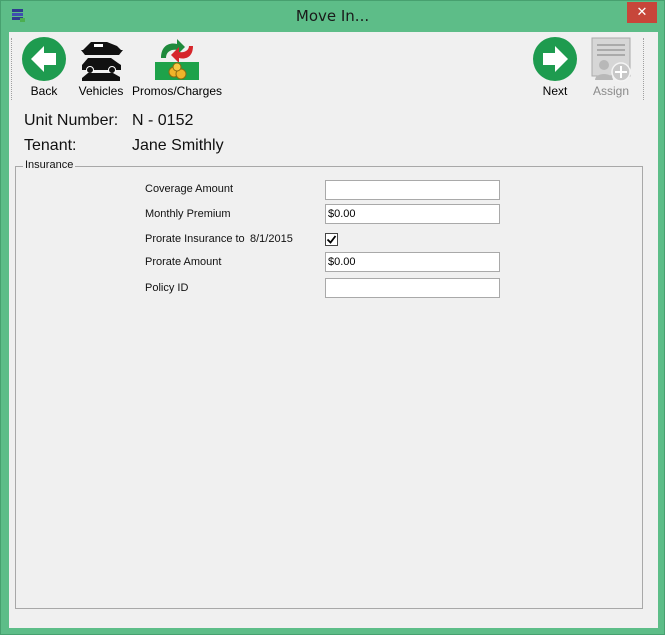  I want to click on toolbar: Back Vehicles Promos/Charges Next Assign, so click(333, 66).